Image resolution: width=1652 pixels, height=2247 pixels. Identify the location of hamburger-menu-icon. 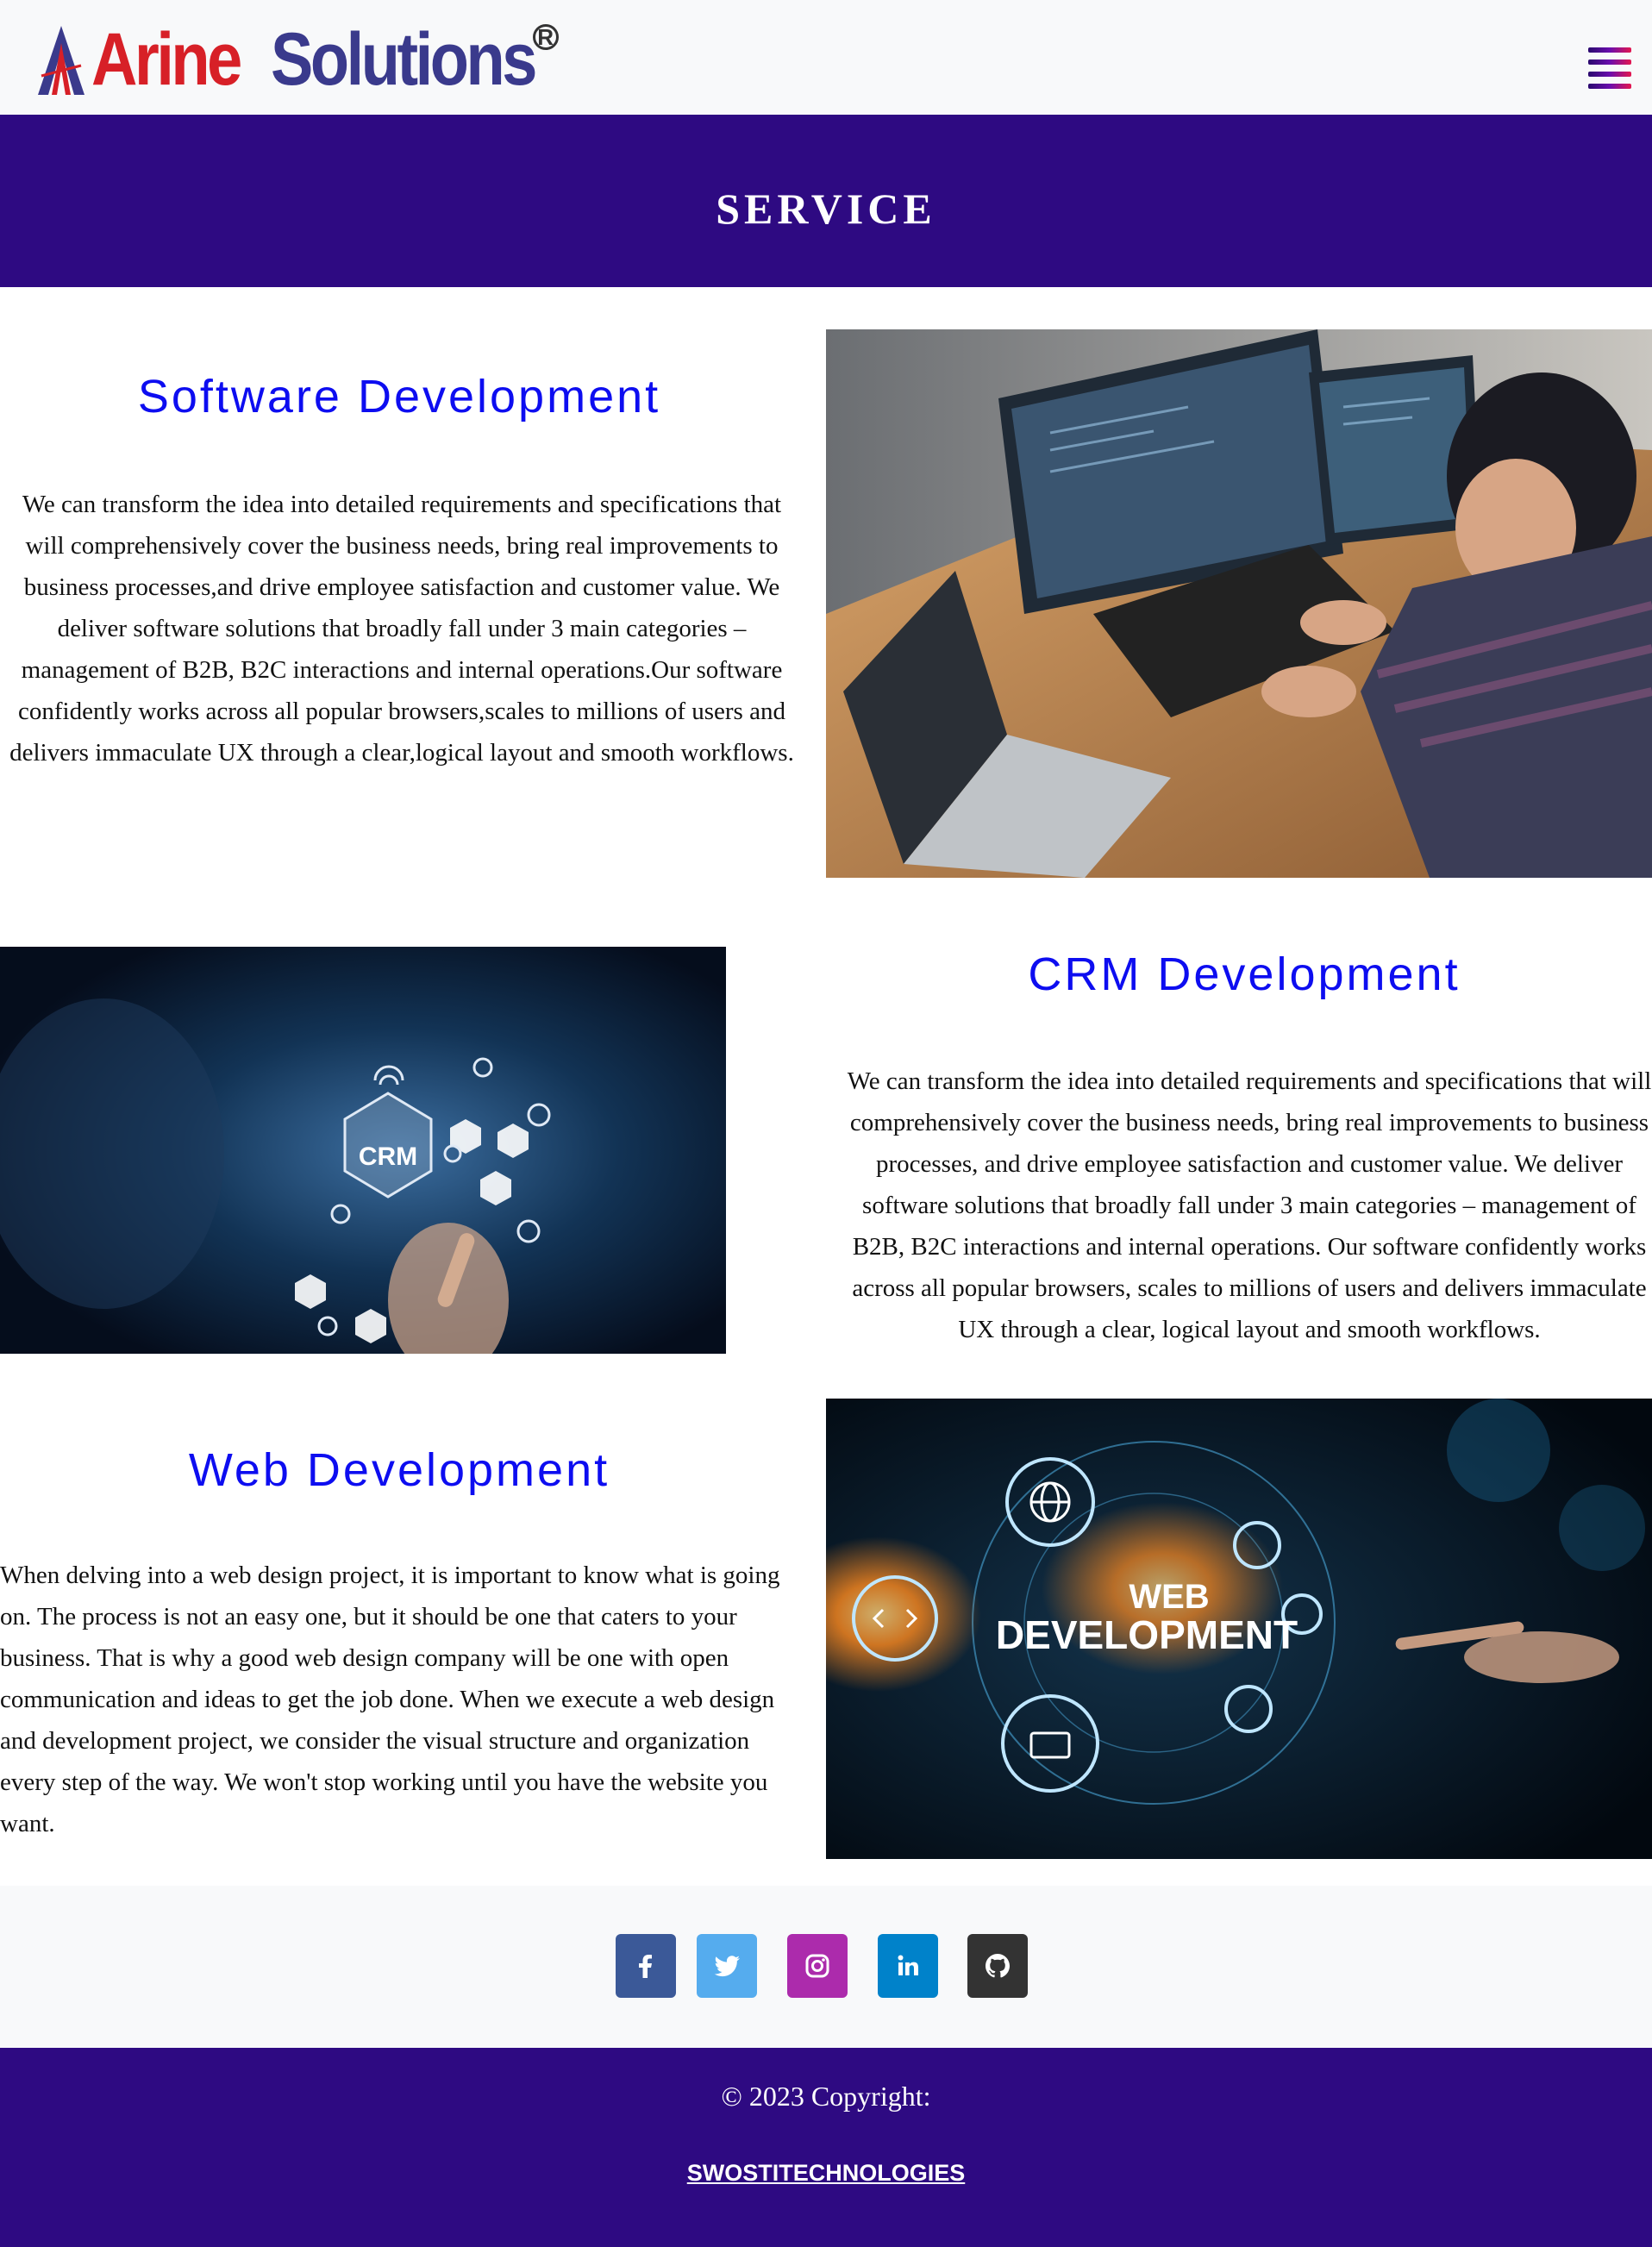
(1609, 71).